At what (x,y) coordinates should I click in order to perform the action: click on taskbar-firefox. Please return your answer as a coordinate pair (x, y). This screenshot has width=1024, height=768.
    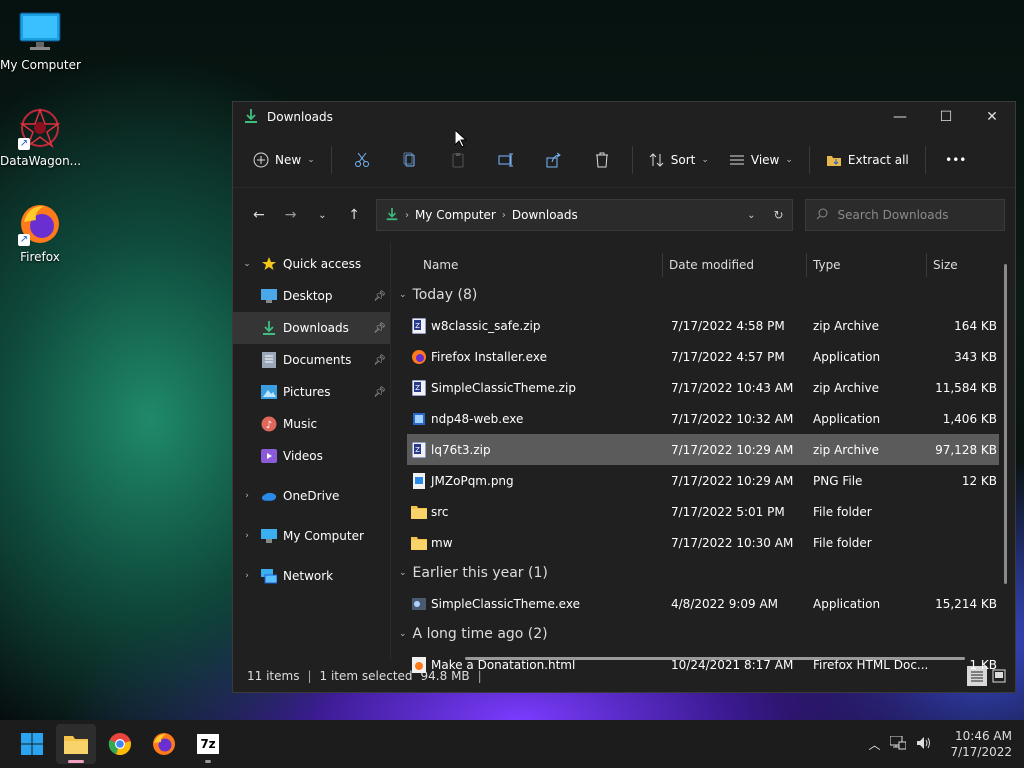
    Looking at the image, I should click on (164, 744).